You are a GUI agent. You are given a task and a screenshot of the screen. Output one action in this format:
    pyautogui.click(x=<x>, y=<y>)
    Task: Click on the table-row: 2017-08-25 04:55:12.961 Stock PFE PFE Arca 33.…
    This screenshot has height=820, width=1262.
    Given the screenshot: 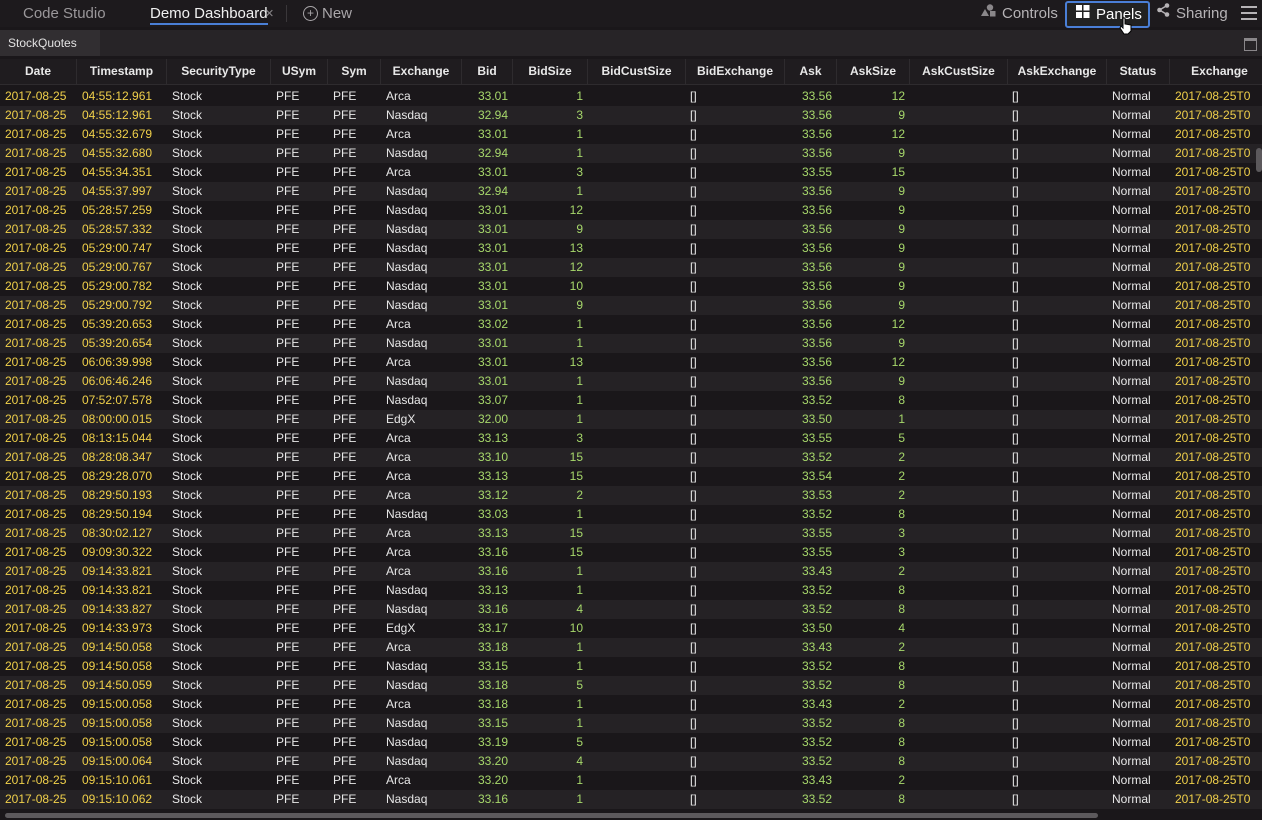 What is the action you would take?
    pyautogui.click(x=631, y=96)
    